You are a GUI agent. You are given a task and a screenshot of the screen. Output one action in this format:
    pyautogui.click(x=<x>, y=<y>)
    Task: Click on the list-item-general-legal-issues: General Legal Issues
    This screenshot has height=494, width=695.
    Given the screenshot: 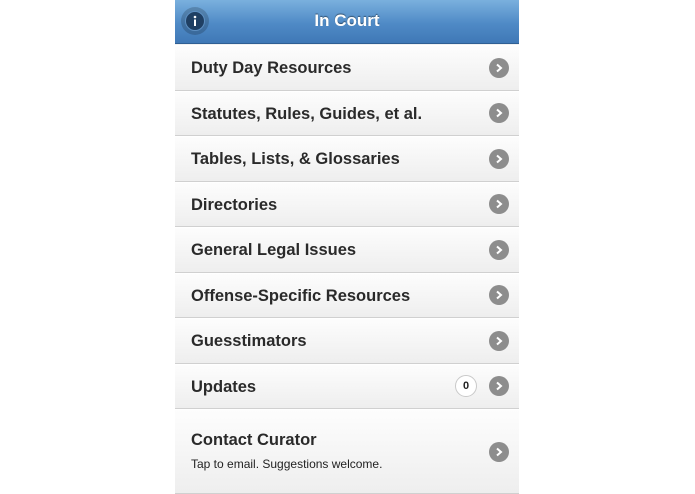 What is the action you would take?
    pyautogui.click(x=347, y=250)
    